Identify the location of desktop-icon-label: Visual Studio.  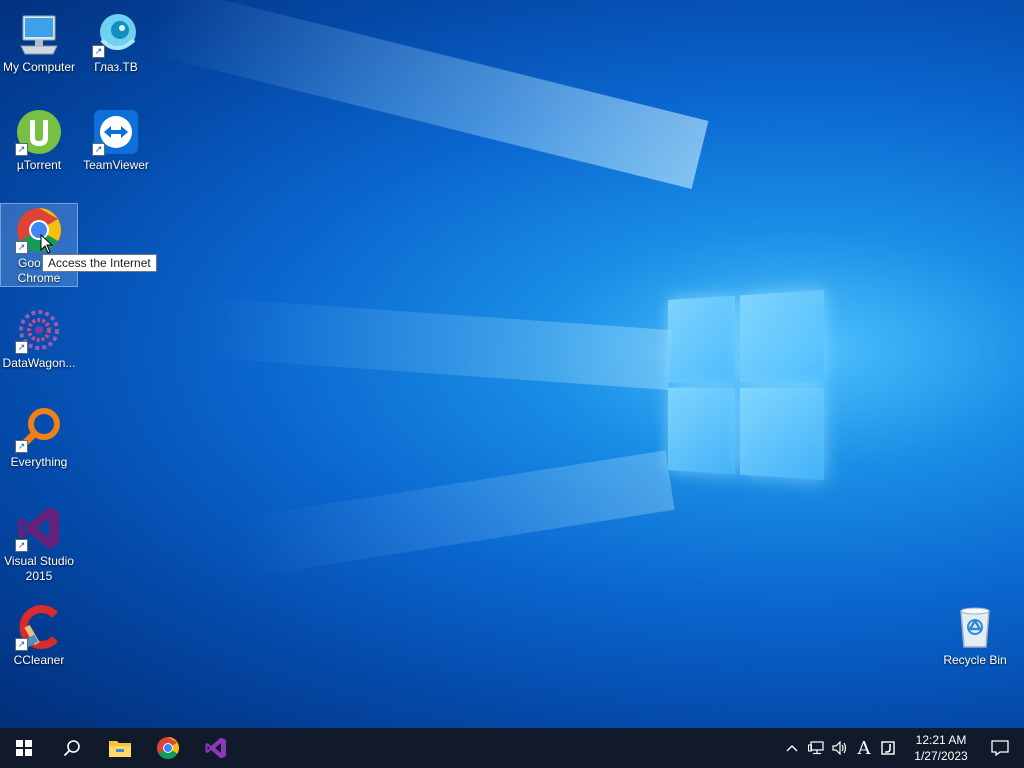
(39, 561).